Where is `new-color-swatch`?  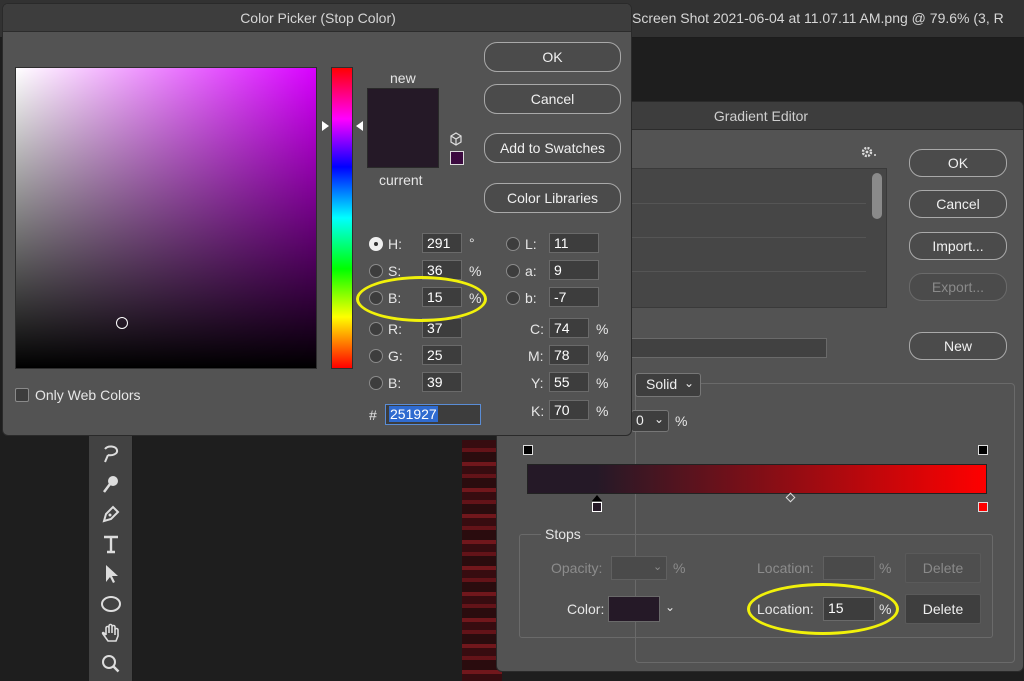
new-color-swatch is located at coordinates (403, 108).